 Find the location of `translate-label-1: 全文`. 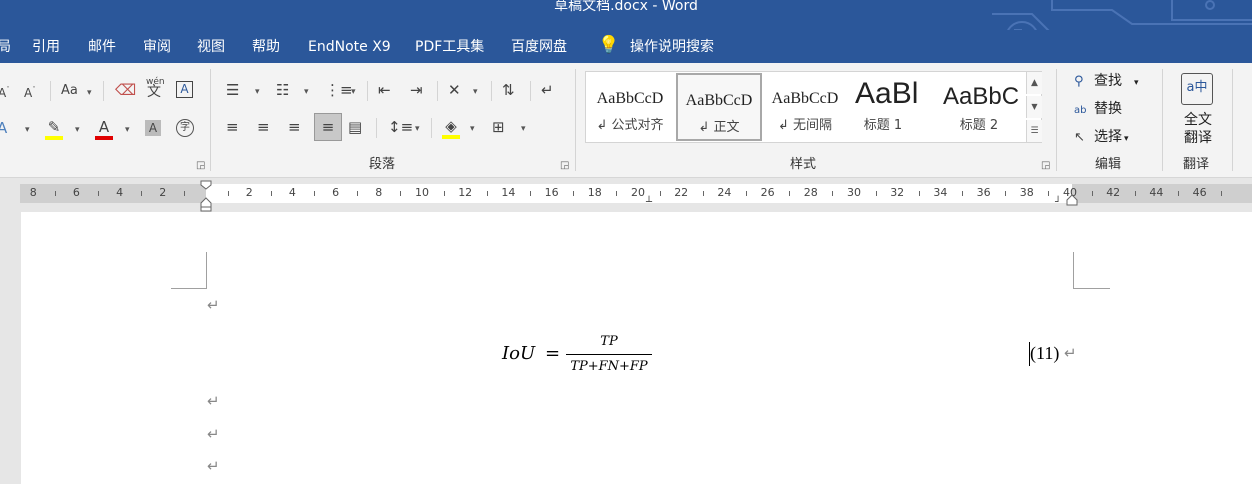

translate-label-1: 全文 is located at coordinates (1198, 120).